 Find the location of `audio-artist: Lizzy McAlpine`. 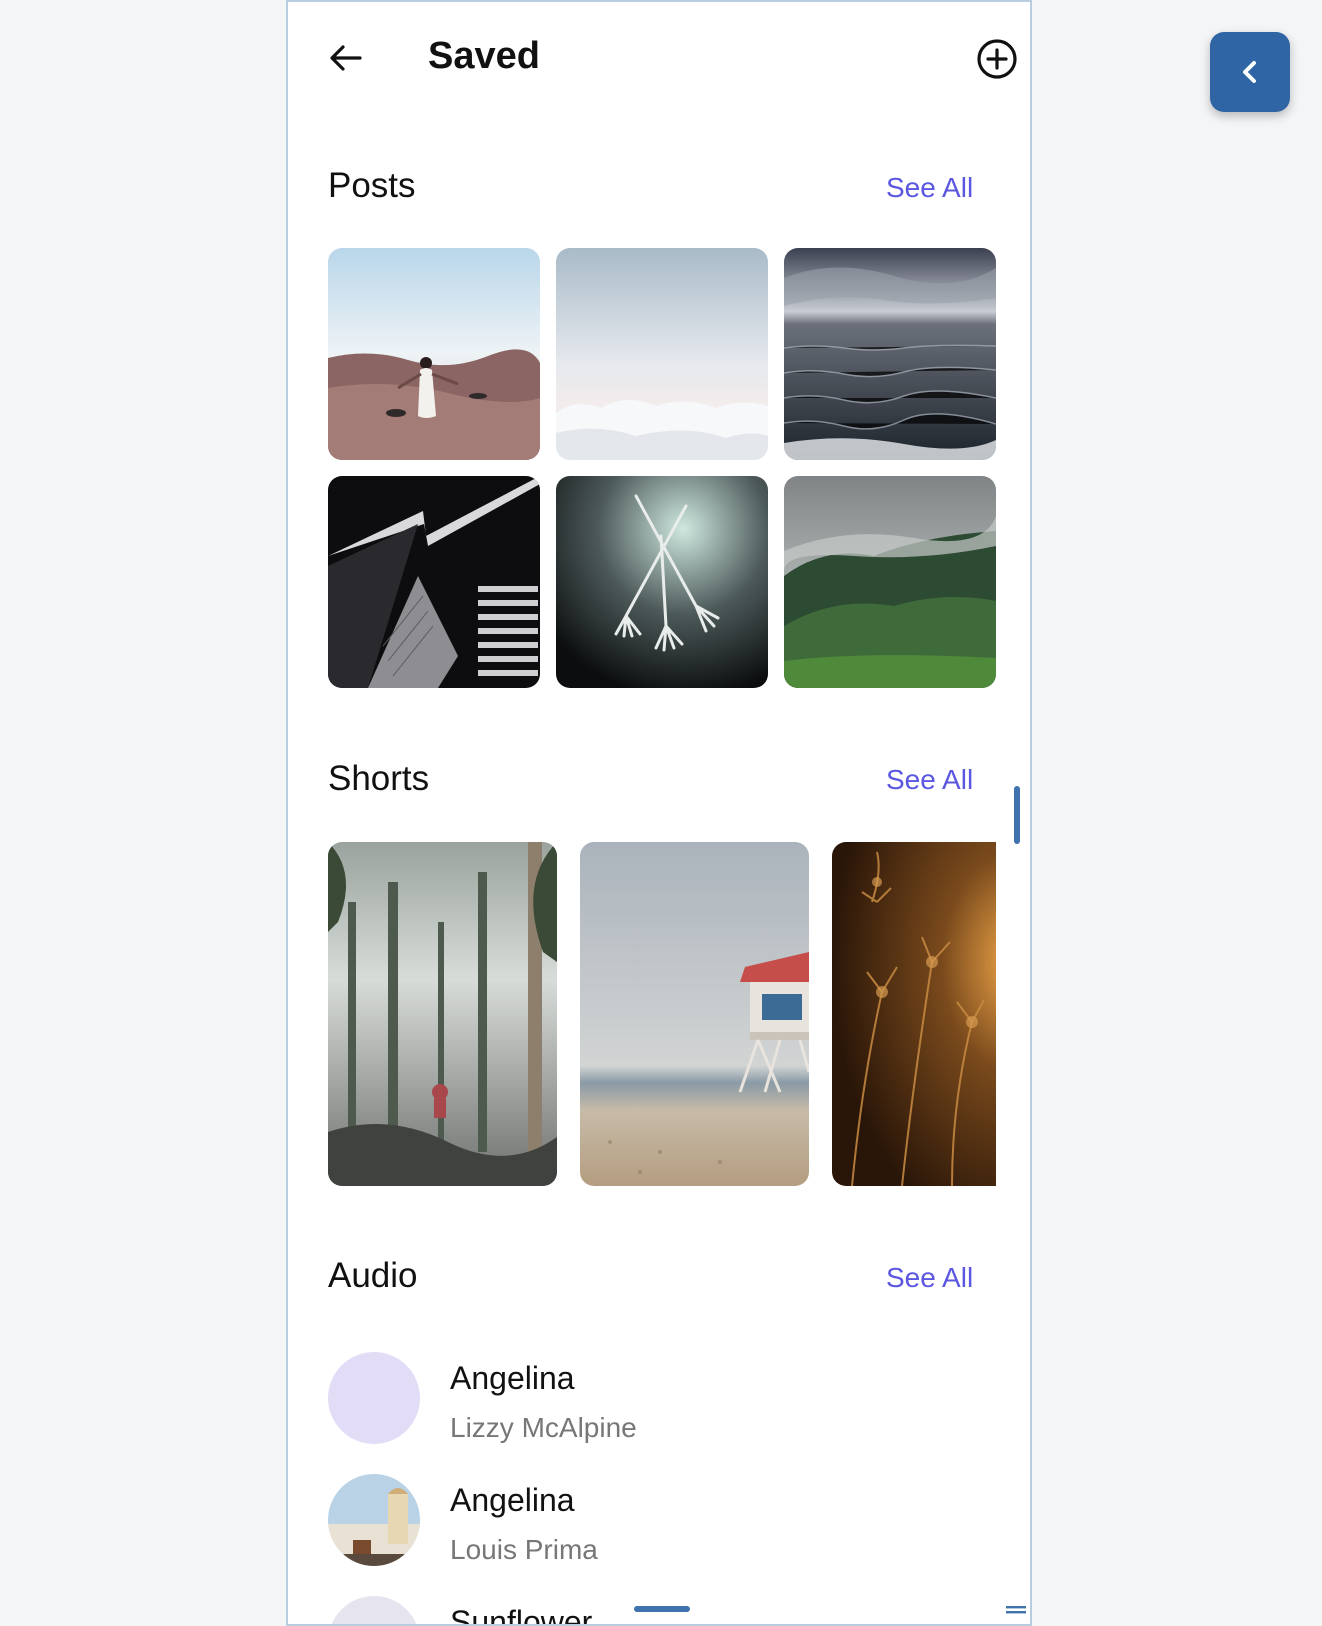

audio-artist: Lizzy McAlpine is located at coordinates (543, 1427).